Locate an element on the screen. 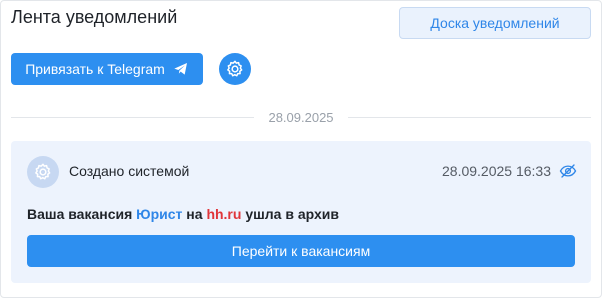  notification-author: Создано системой is located at coordinates (129, 171).